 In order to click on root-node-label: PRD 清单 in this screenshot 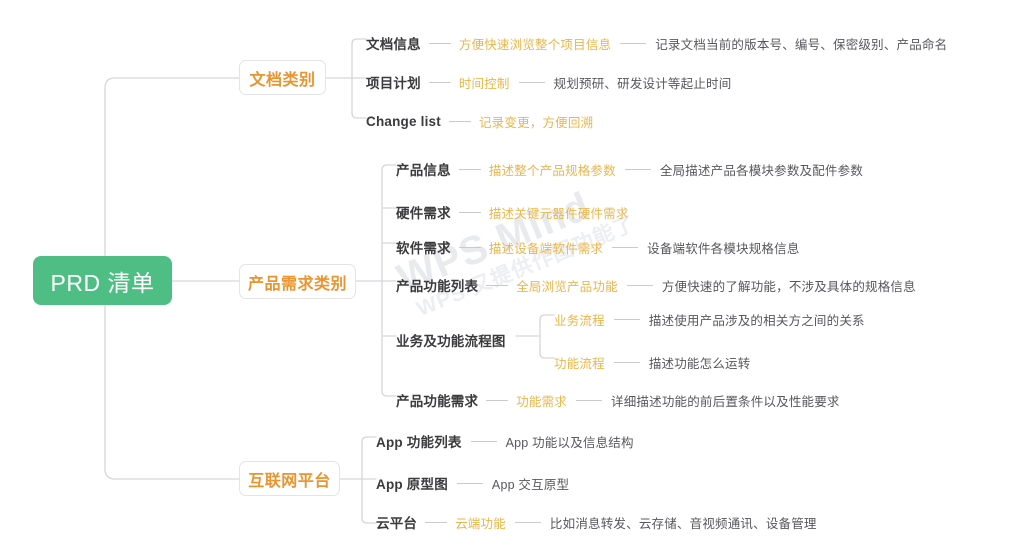, I will do `click(102, 282)`.